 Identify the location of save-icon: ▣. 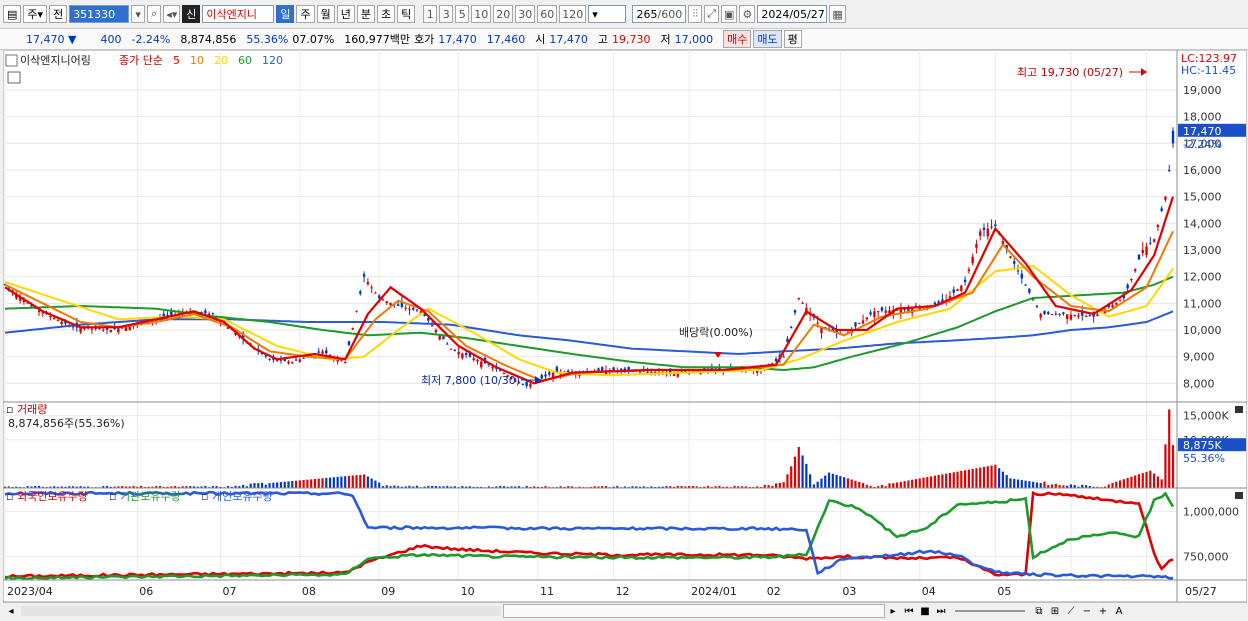
(729, 14).